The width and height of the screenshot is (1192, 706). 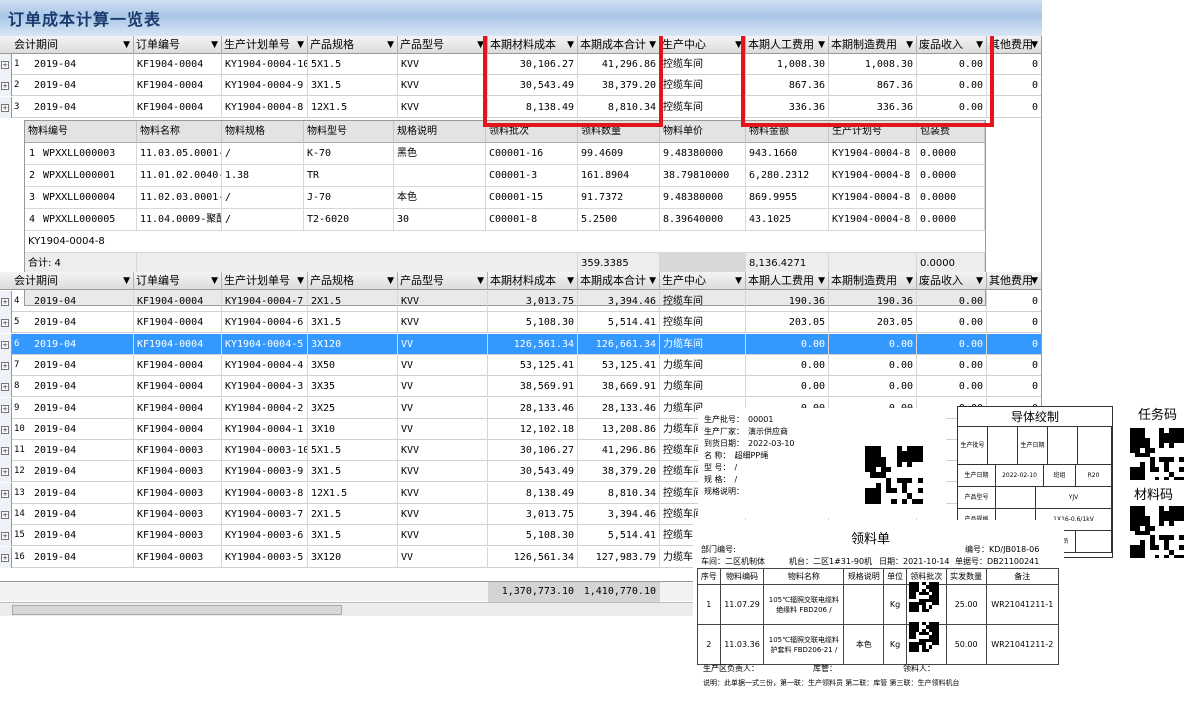 I want to click on bottom-col-7: 生产中心 ▼, so click(x=703, y=281).